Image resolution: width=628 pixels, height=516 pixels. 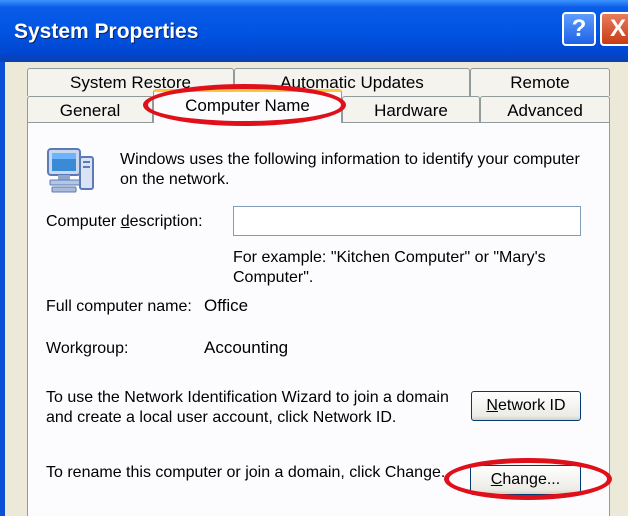 I want to click on help-button: ?, so click(x=579, y=29).